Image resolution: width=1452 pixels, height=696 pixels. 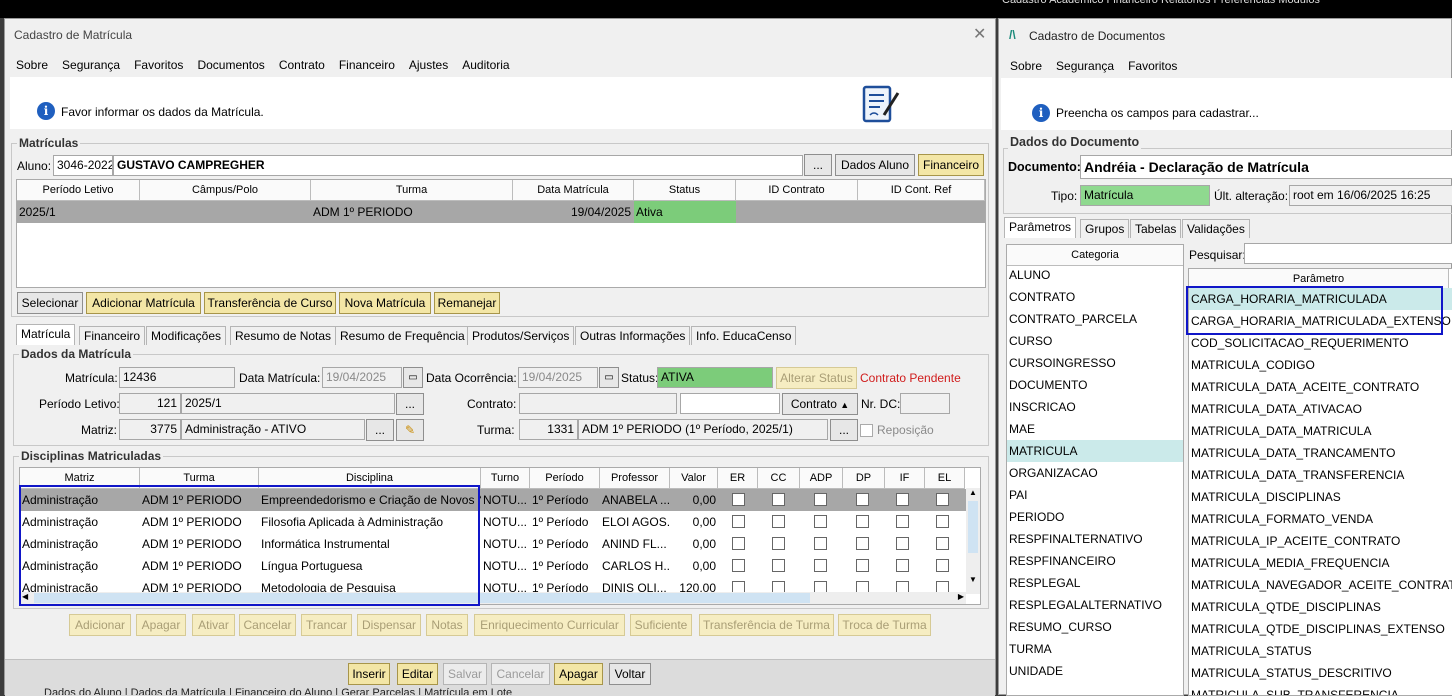 I want to click on periodo-code-field: 121, so click(x=150, y=403).